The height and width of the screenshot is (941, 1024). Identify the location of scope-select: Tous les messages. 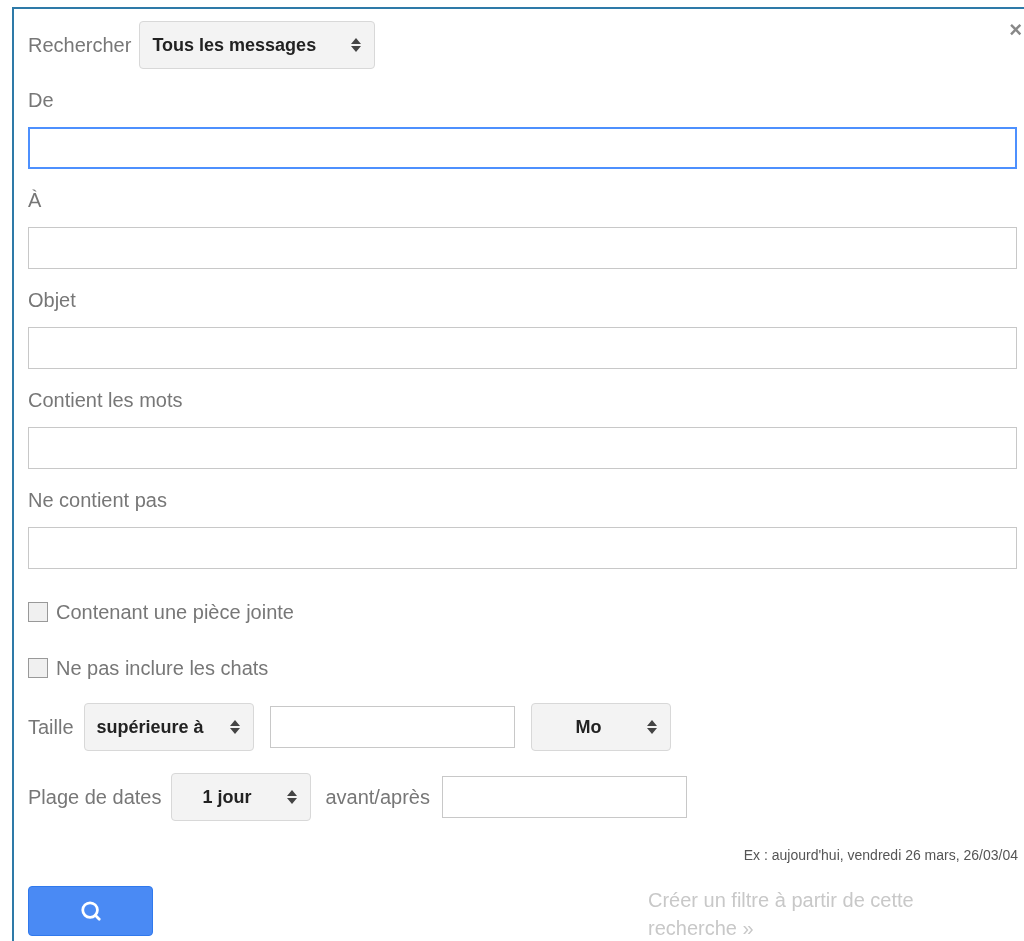
(257, 45).